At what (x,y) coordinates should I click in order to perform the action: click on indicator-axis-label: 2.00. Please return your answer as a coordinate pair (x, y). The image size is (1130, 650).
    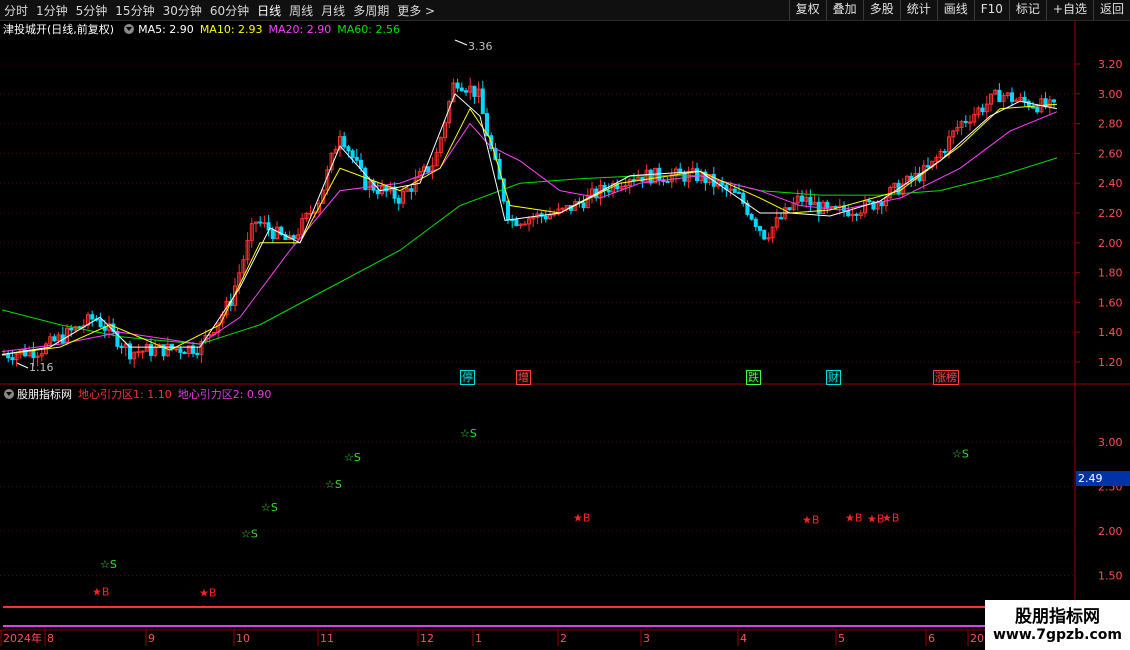
    Looking at the image, I should click on (1110, 531).